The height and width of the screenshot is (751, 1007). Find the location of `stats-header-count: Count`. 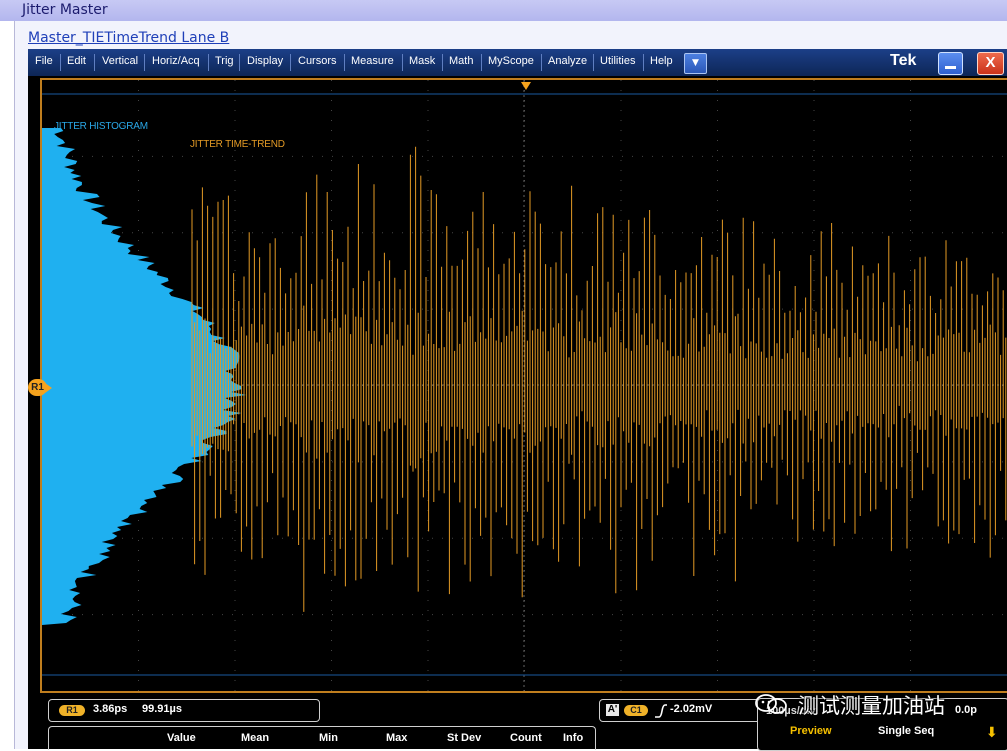

stats-header-count: Count is located at coordinates (526, 738).